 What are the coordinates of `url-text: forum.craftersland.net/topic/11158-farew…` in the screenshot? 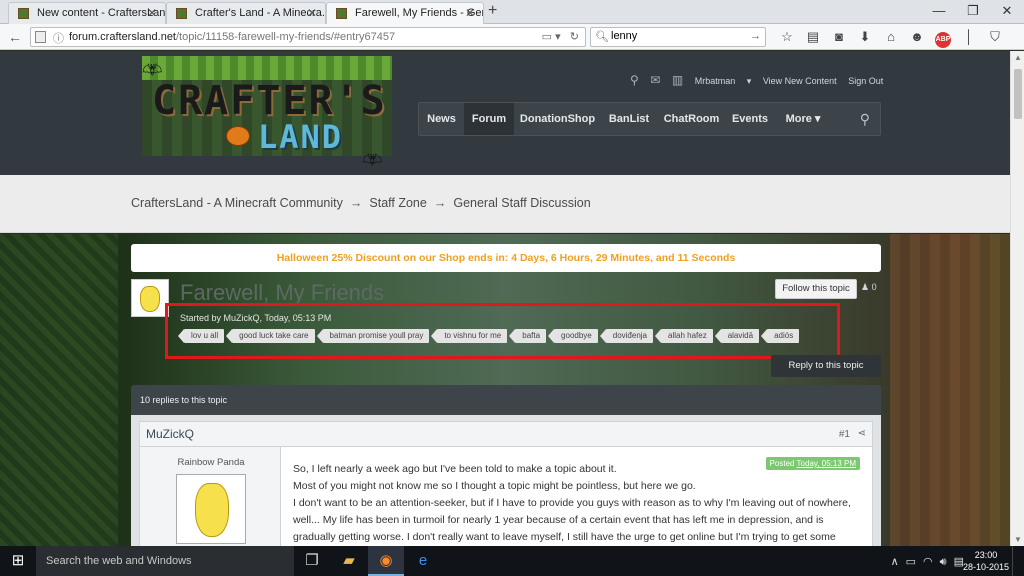 It's located at (232, 37).